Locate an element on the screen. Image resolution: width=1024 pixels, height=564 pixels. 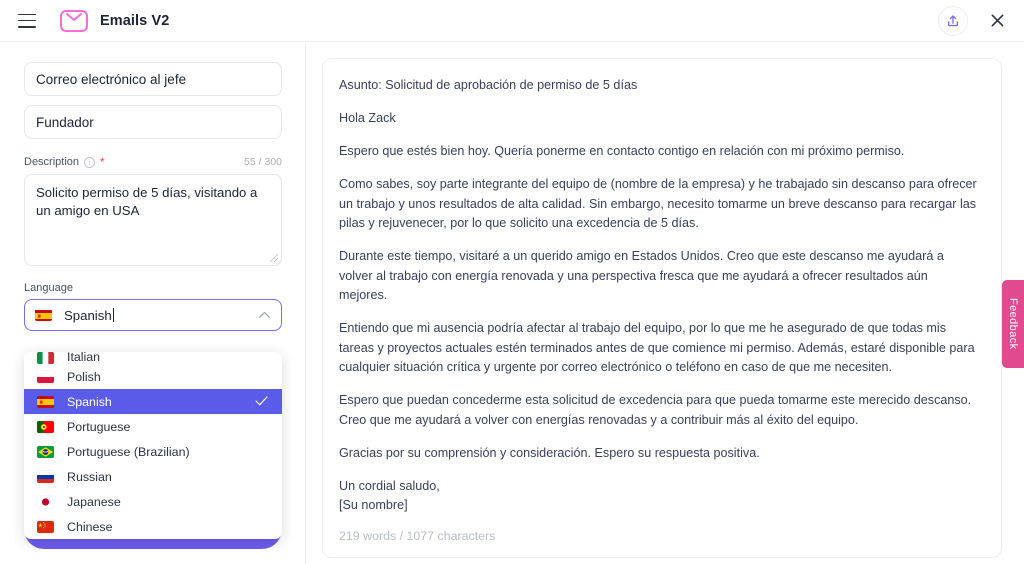
language-select-value: Spanish is located at coordinates (89, 315).